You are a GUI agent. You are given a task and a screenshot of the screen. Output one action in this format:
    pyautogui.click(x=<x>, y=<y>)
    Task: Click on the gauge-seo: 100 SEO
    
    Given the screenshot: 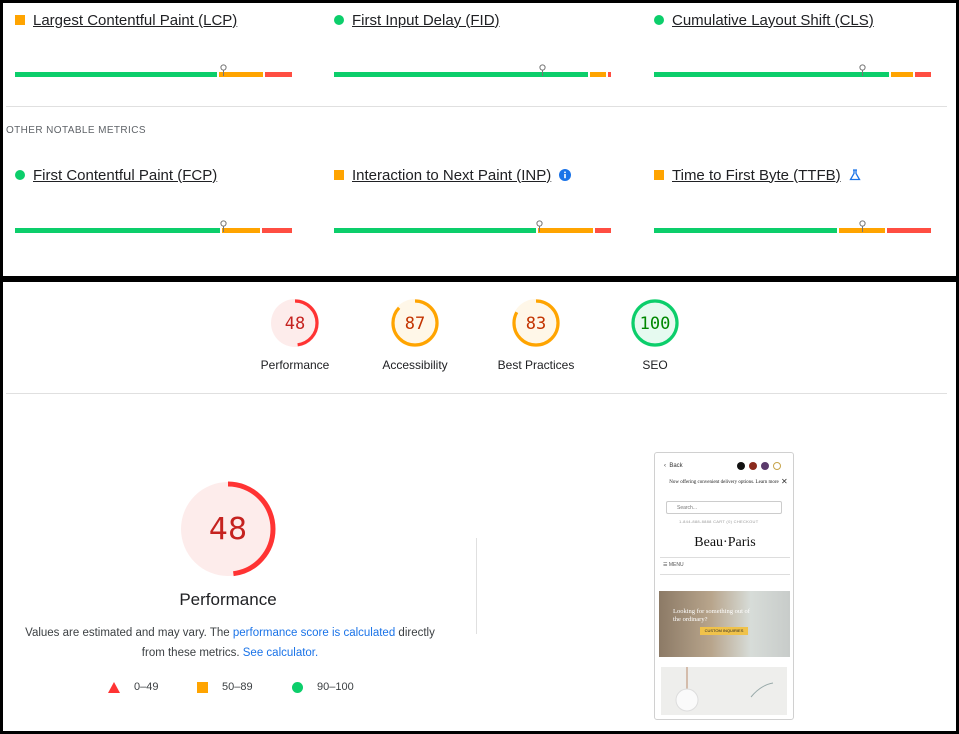 What is the action you would take?
    pyautogui.click(x=655, y=335)
    